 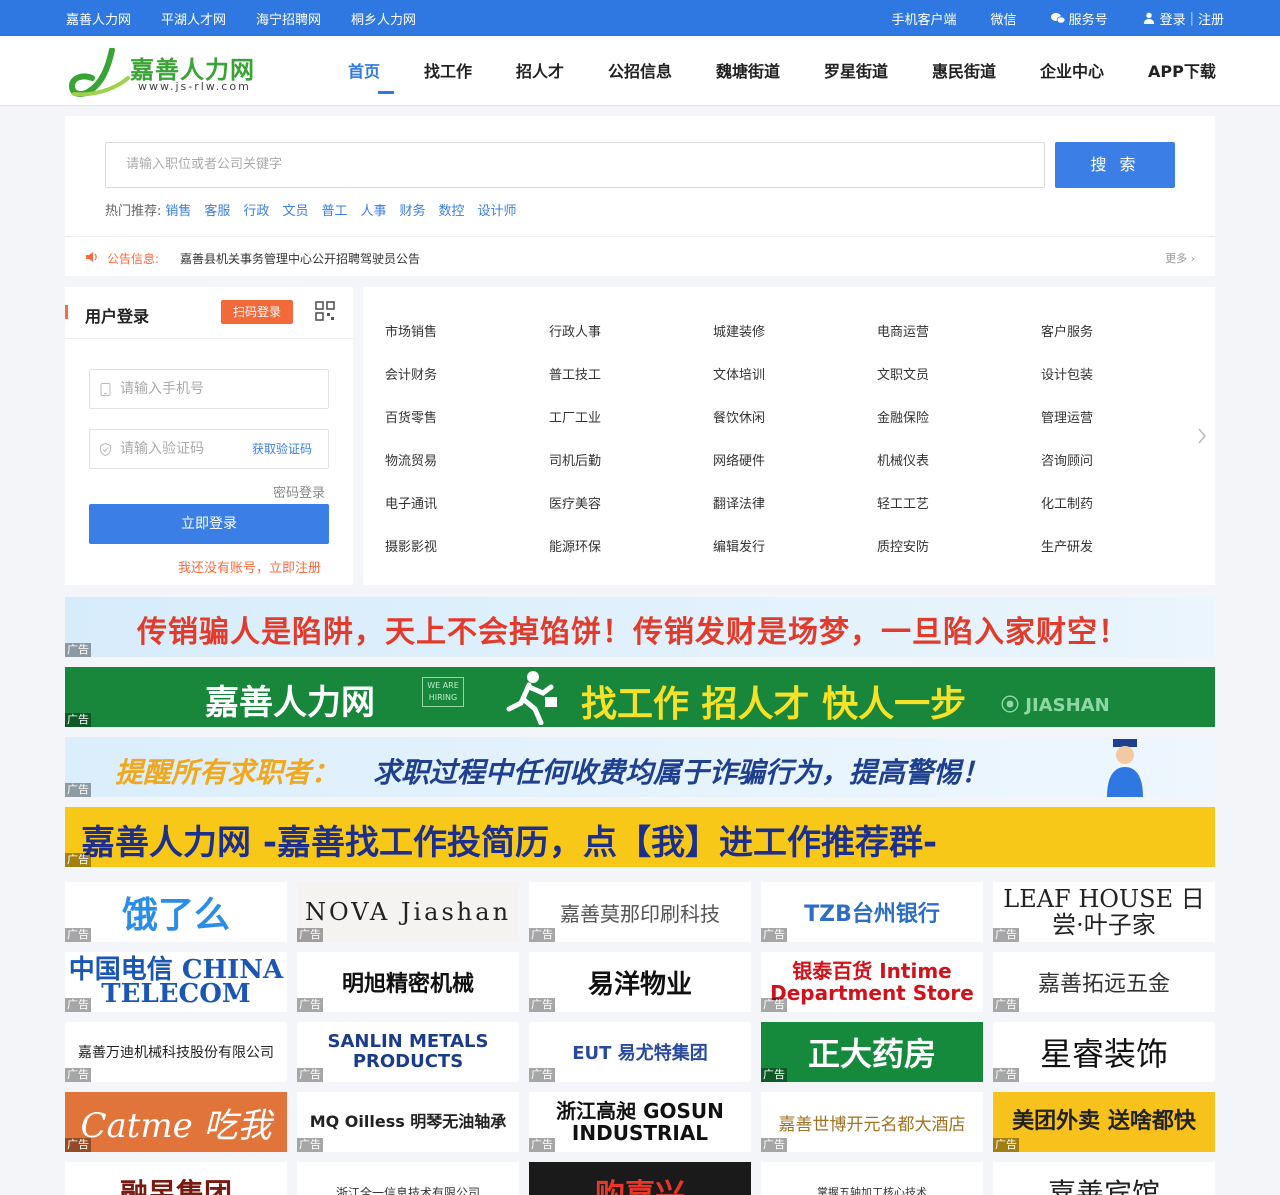 I want to click on category-link: 会计财务, so click(x=411, y=373).